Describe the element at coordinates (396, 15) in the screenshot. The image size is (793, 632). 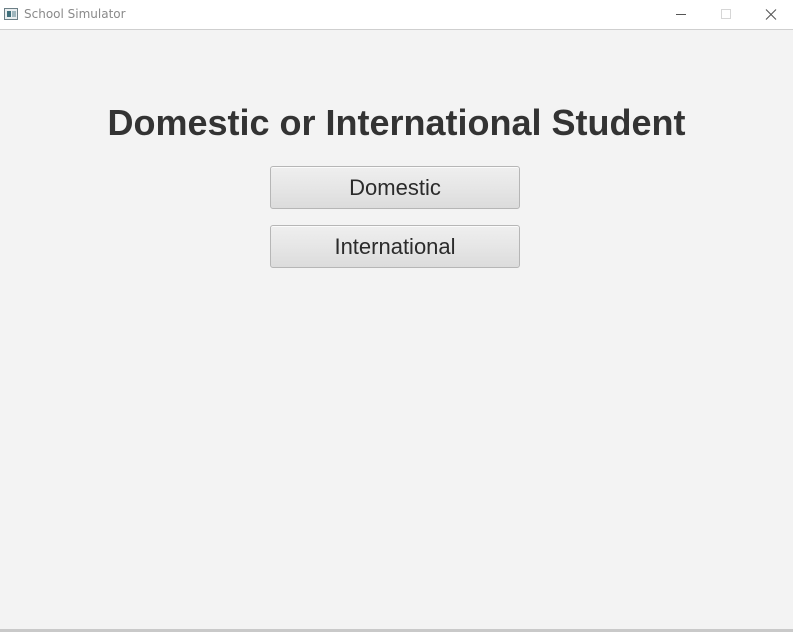
I see `title-bar: School Simulator` at that location.